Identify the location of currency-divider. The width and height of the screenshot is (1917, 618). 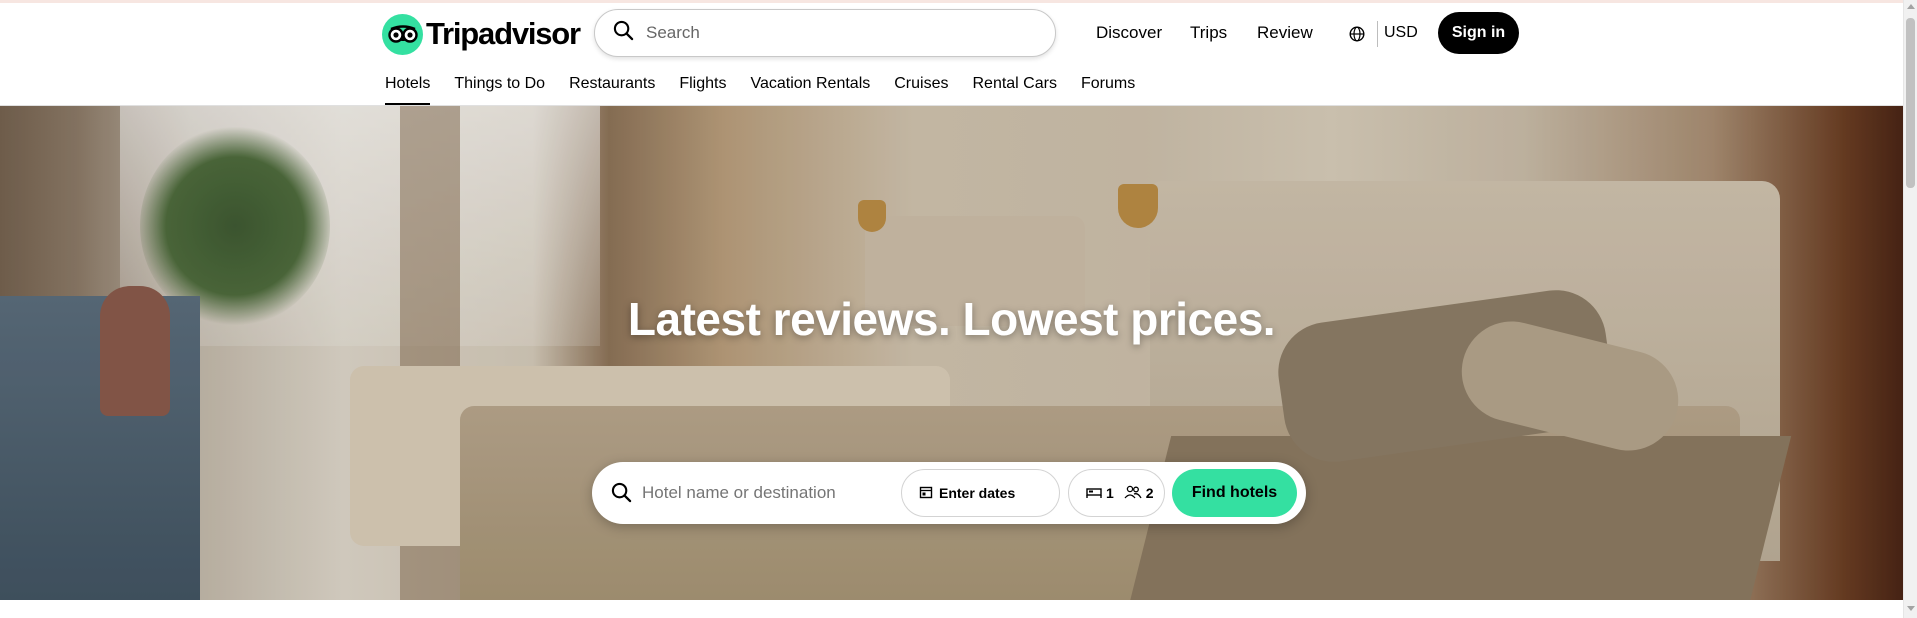
(1377, 34).